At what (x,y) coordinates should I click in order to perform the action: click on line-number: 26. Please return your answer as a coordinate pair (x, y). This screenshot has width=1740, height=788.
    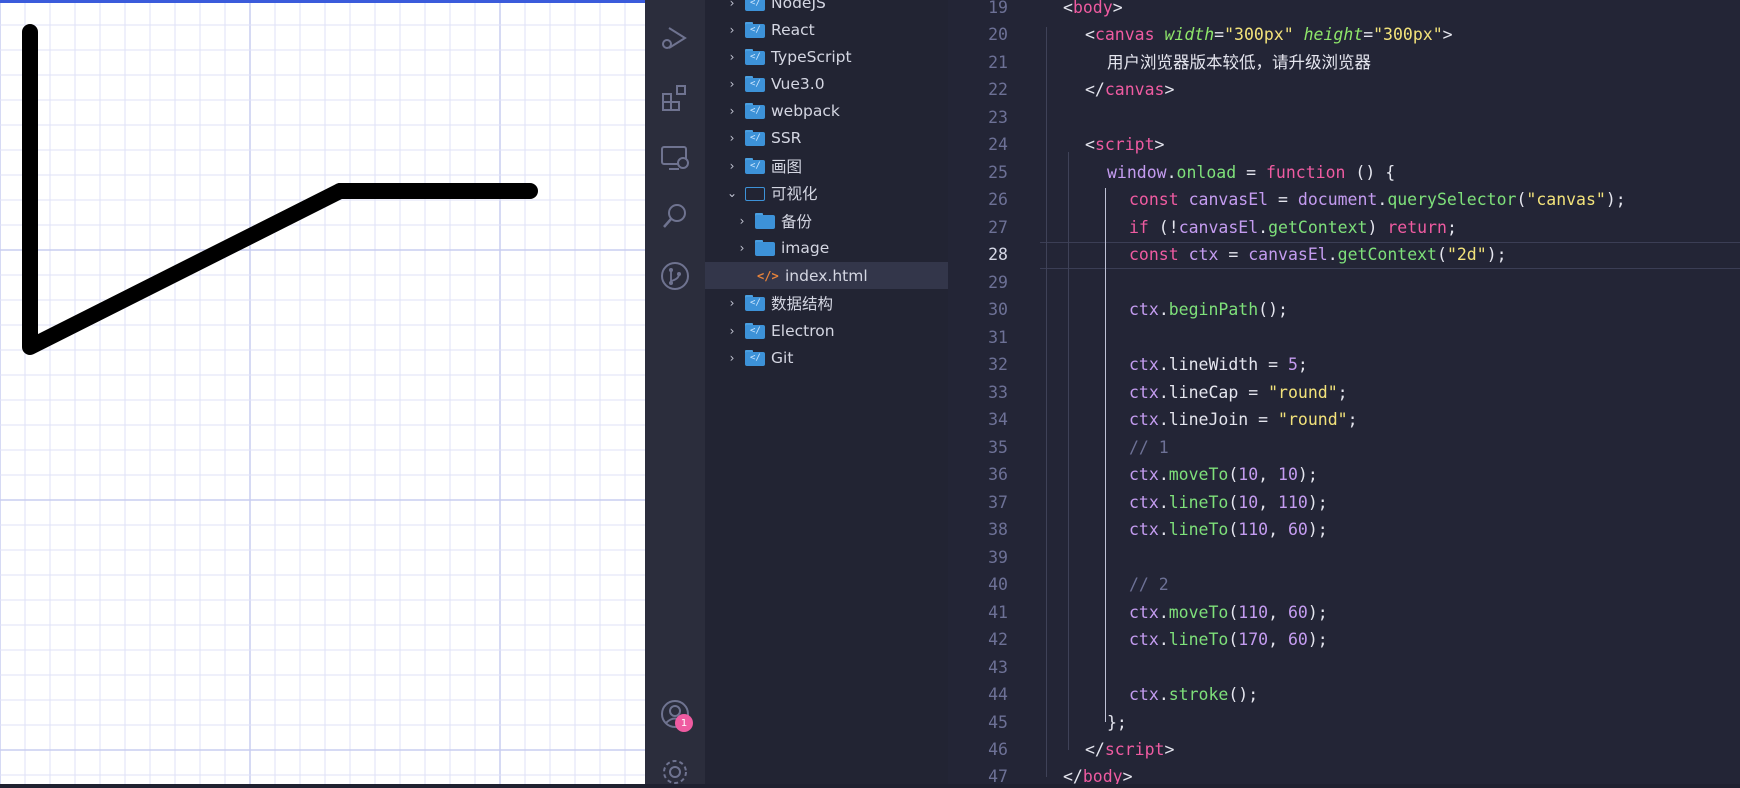
    Looking at the image, I should click on (998, 199).